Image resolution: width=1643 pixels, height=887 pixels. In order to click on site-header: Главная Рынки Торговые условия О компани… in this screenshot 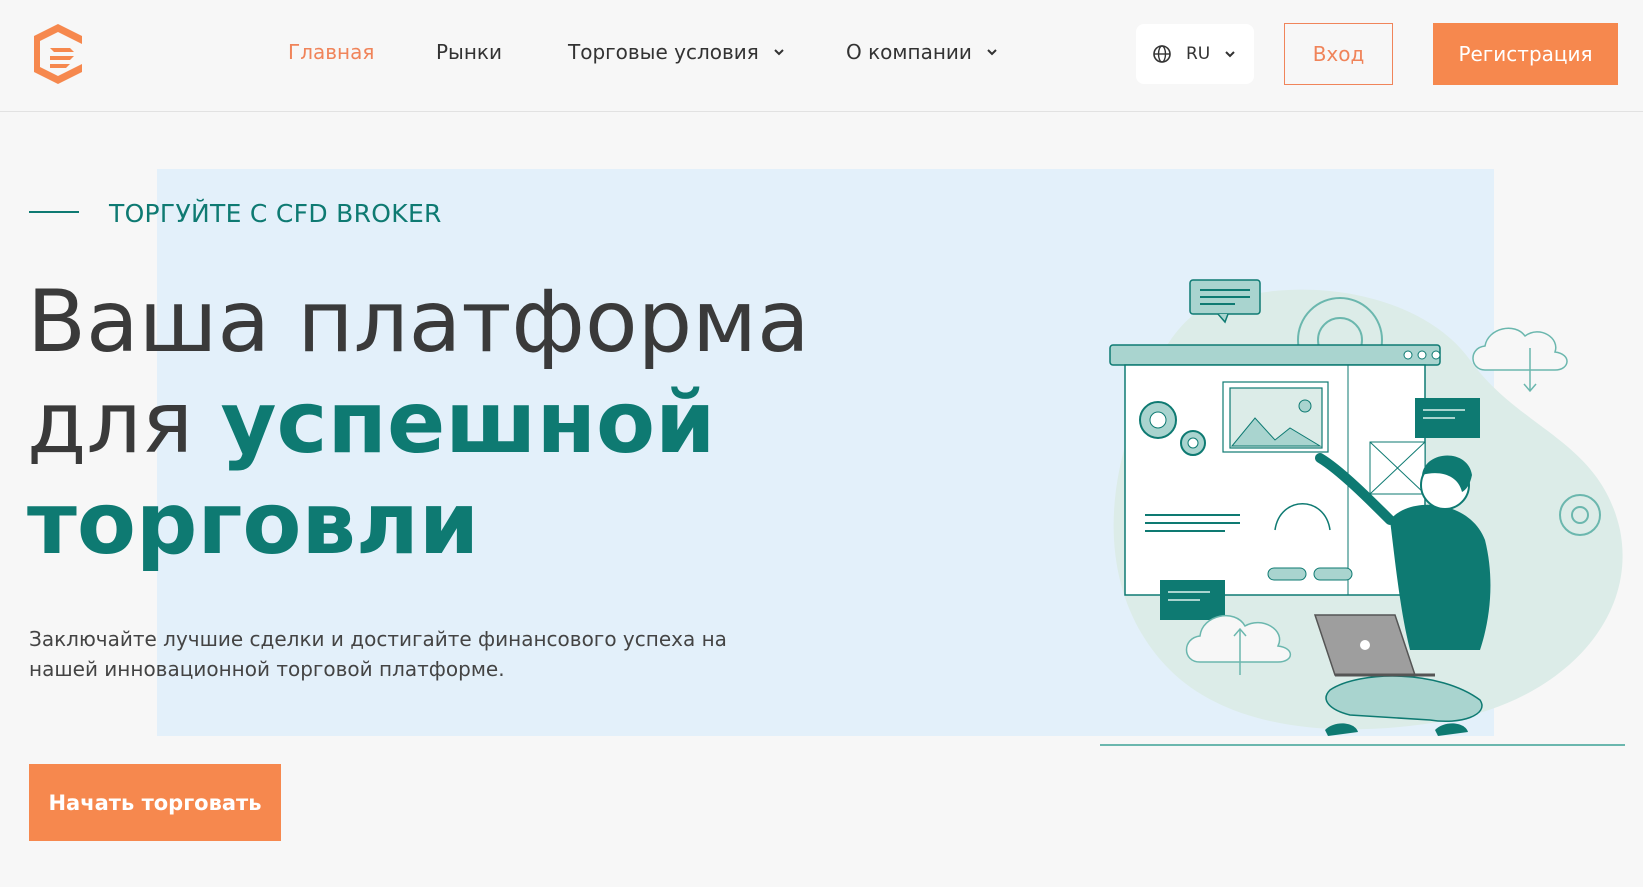, I will do `click(821, 56)`.